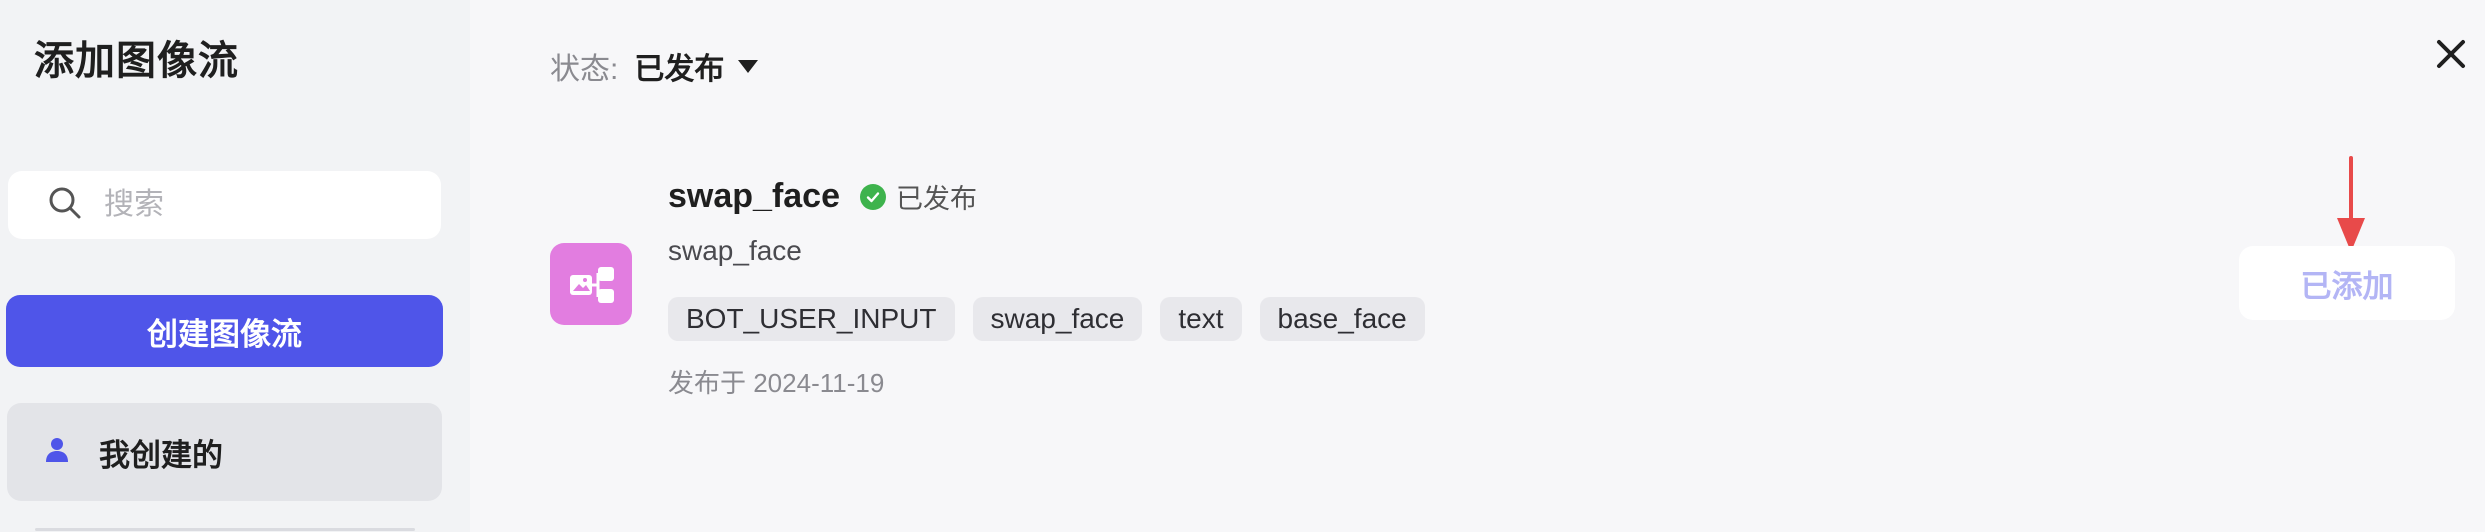 The image size is (2485, 532). I want to click on tag: BOT_USER_INPUT, so click(811, 319).